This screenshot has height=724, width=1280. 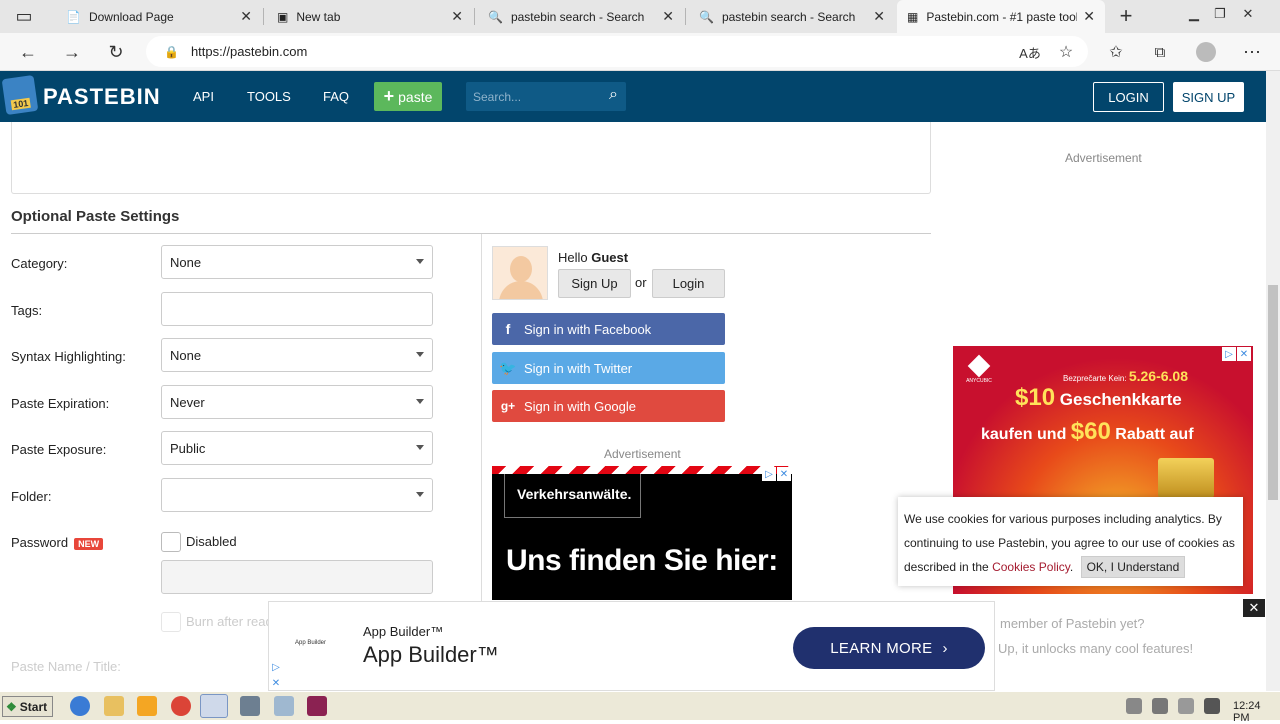 What do you see at coordinates (28, 52) in the screenshot?
I see `back-icon: ←` at bounding box center [28, 52].